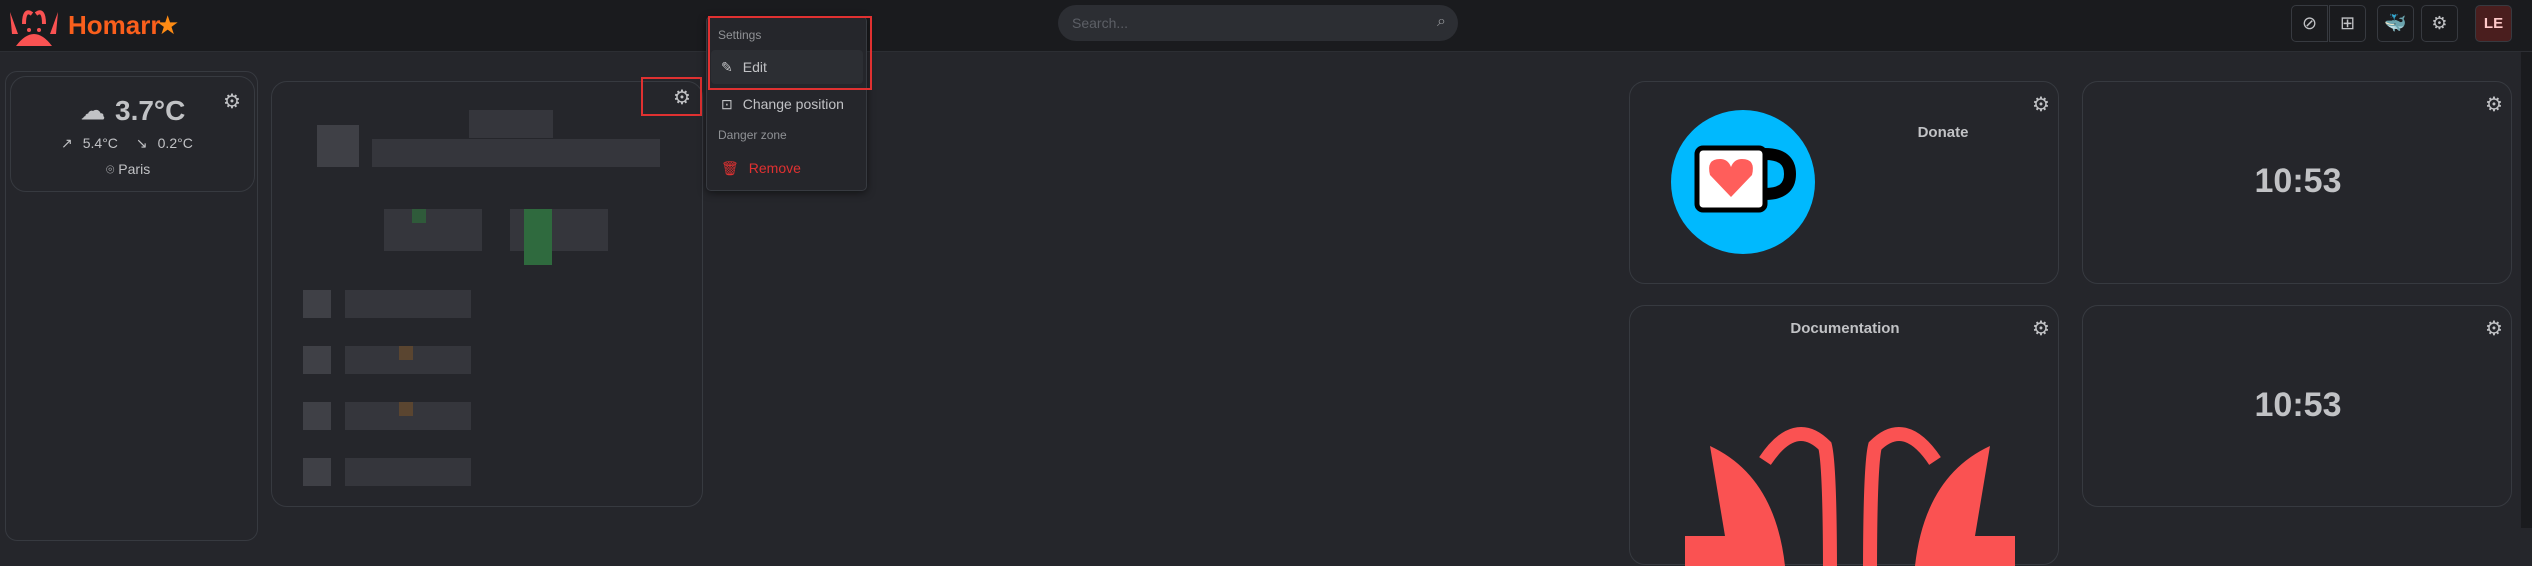  Describe the element at coordinates (134, 169) in the screenshot. I see `location: Paris` at that location.